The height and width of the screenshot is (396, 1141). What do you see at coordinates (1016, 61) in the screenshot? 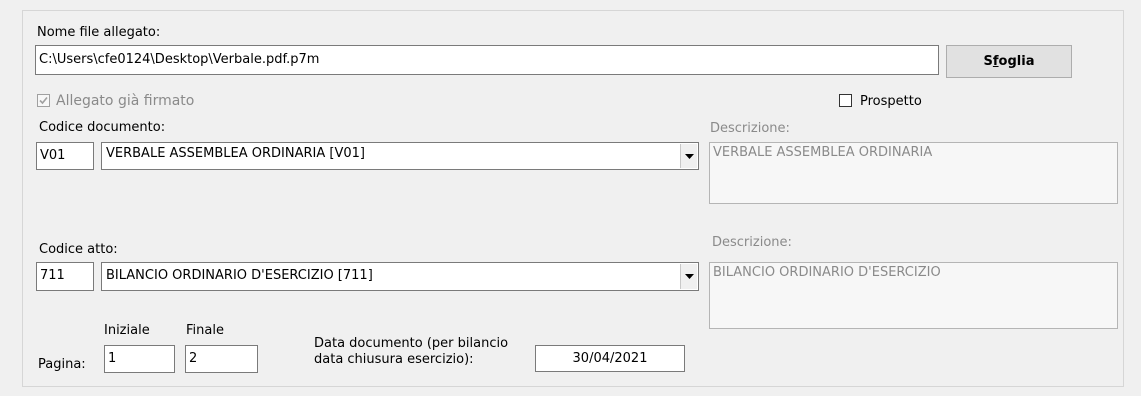
I see `browse-label-suffix: oglia` at bounding box center [1016, 61].